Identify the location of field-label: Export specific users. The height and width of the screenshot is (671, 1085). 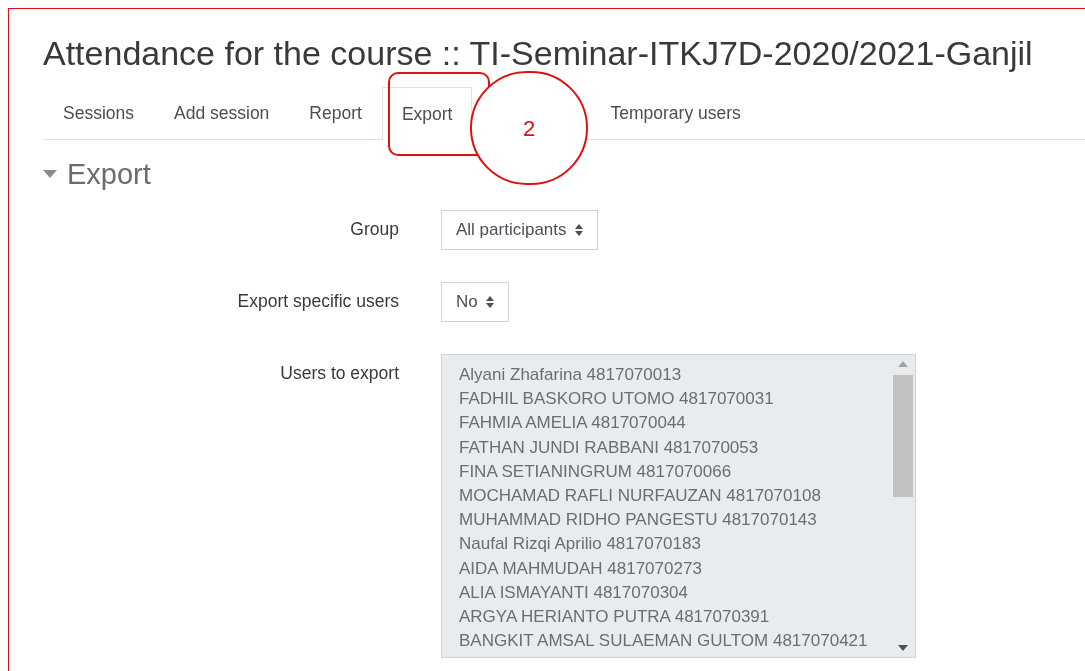
(317, 301).